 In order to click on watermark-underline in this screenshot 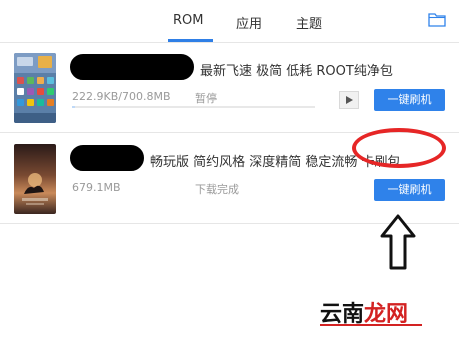, I will do `click(371, 325)`.